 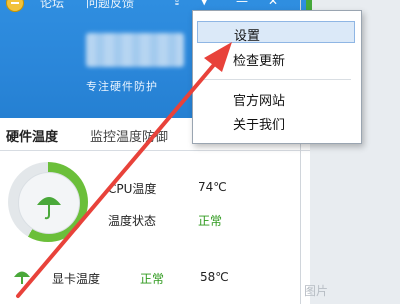 What do you see at coordinates (210, 221) in the screenshot?
I see `temp-status-value: 正常` at bounding box center [210, 221].